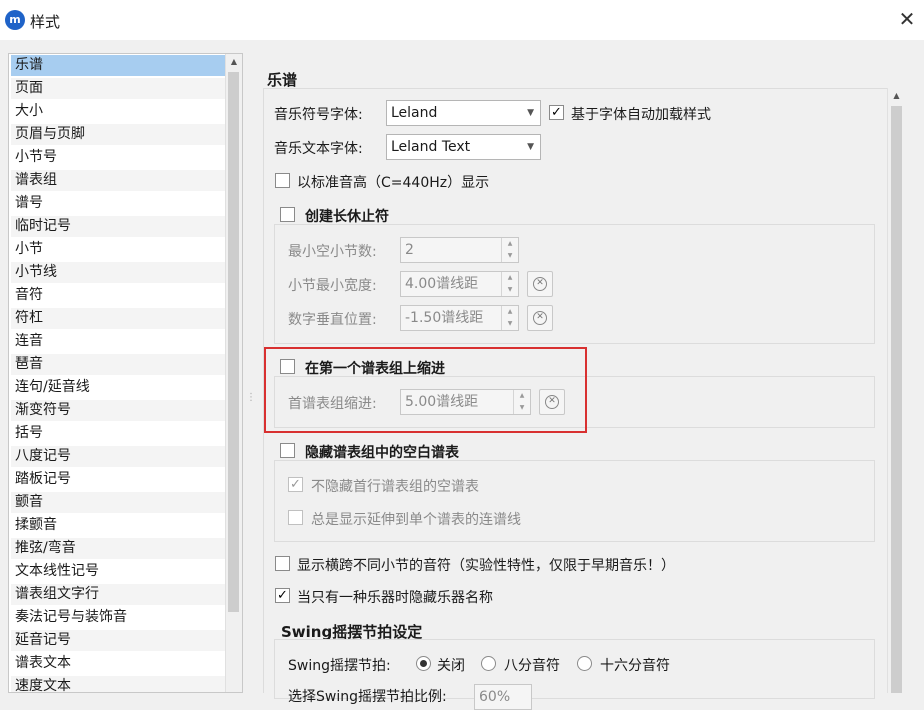 The height and width of the screenshot is (710, 924). Describe the element at coordinates (463, 113) in the screenshot. I see `music-font-select: Leland ▼` at that location.